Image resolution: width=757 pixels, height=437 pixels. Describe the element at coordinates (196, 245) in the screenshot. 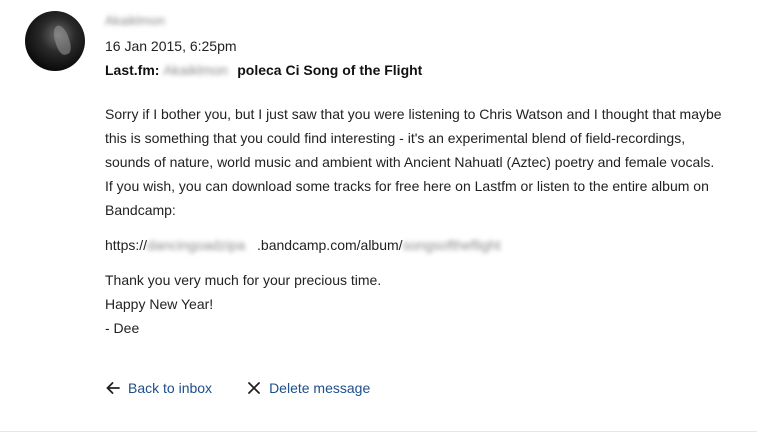

I see `url-host-redacted: dancingoadzipa` at that location.